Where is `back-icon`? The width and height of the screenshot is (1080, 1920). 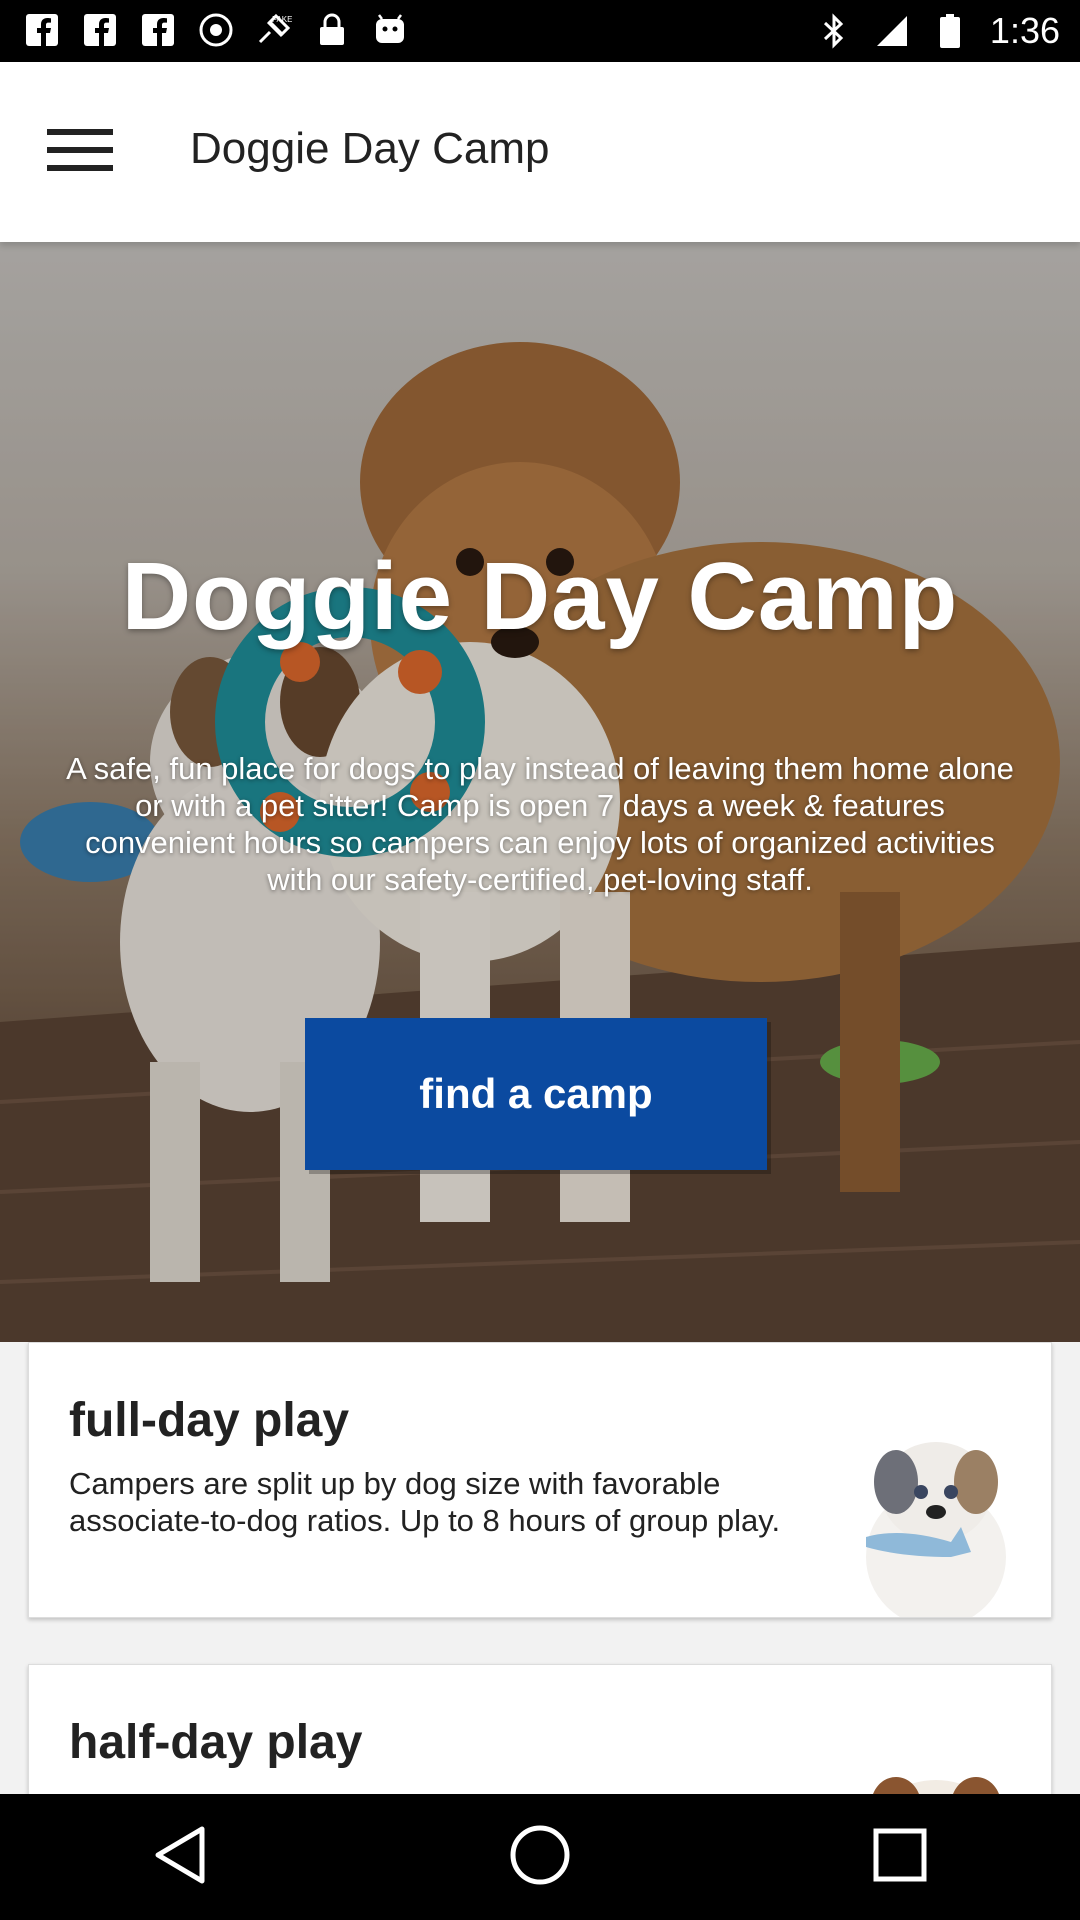 back-icon is located at coordinates (180, 1857).